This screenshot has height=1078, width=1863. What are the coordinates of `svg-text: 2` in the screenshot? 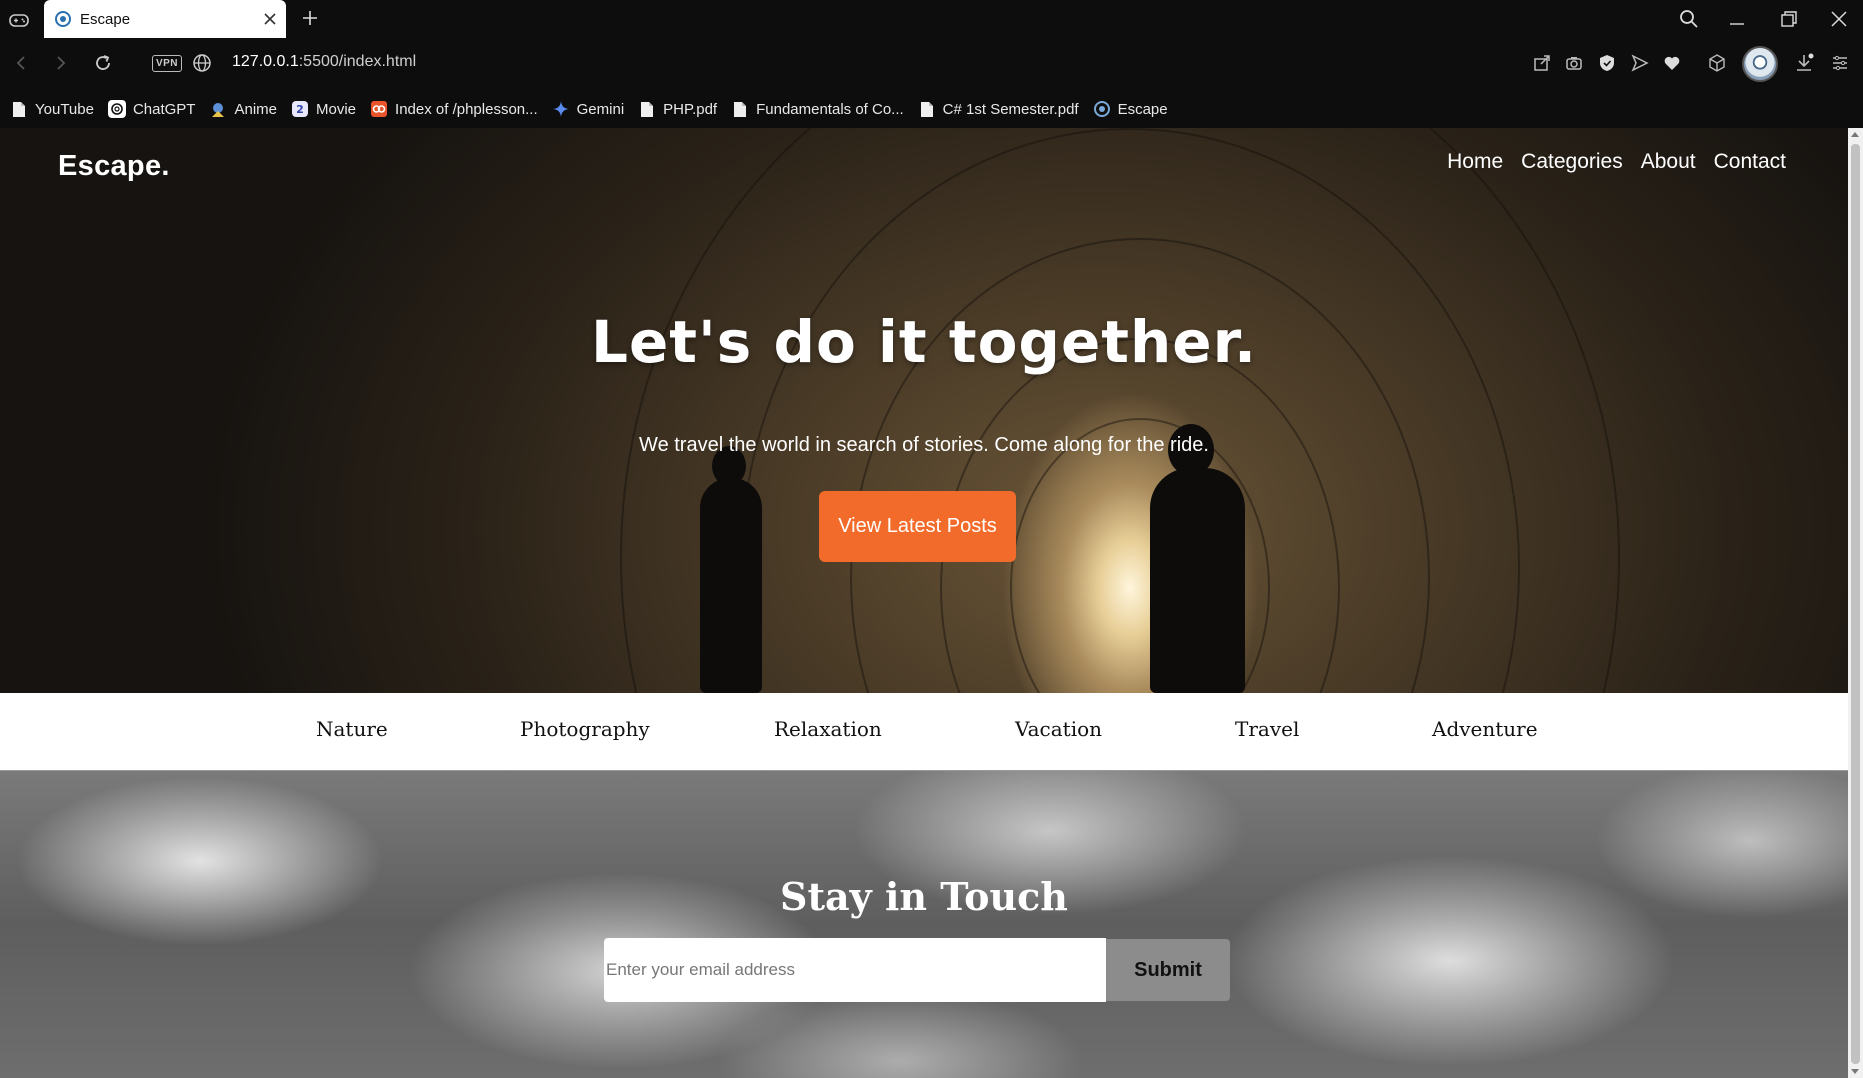 It's located at (300, 109).